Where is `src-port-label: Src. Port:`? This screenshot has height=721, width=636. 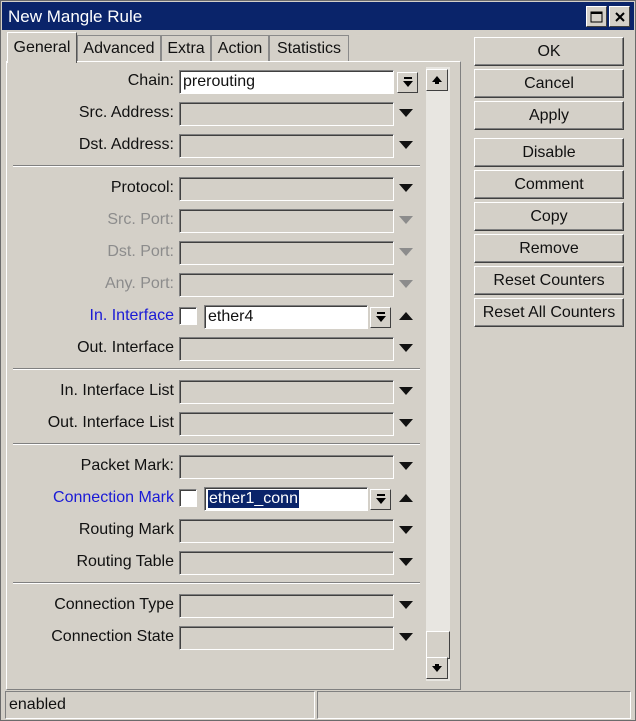 src-port-label: Src. Port: is located at coordinates (140, 219).